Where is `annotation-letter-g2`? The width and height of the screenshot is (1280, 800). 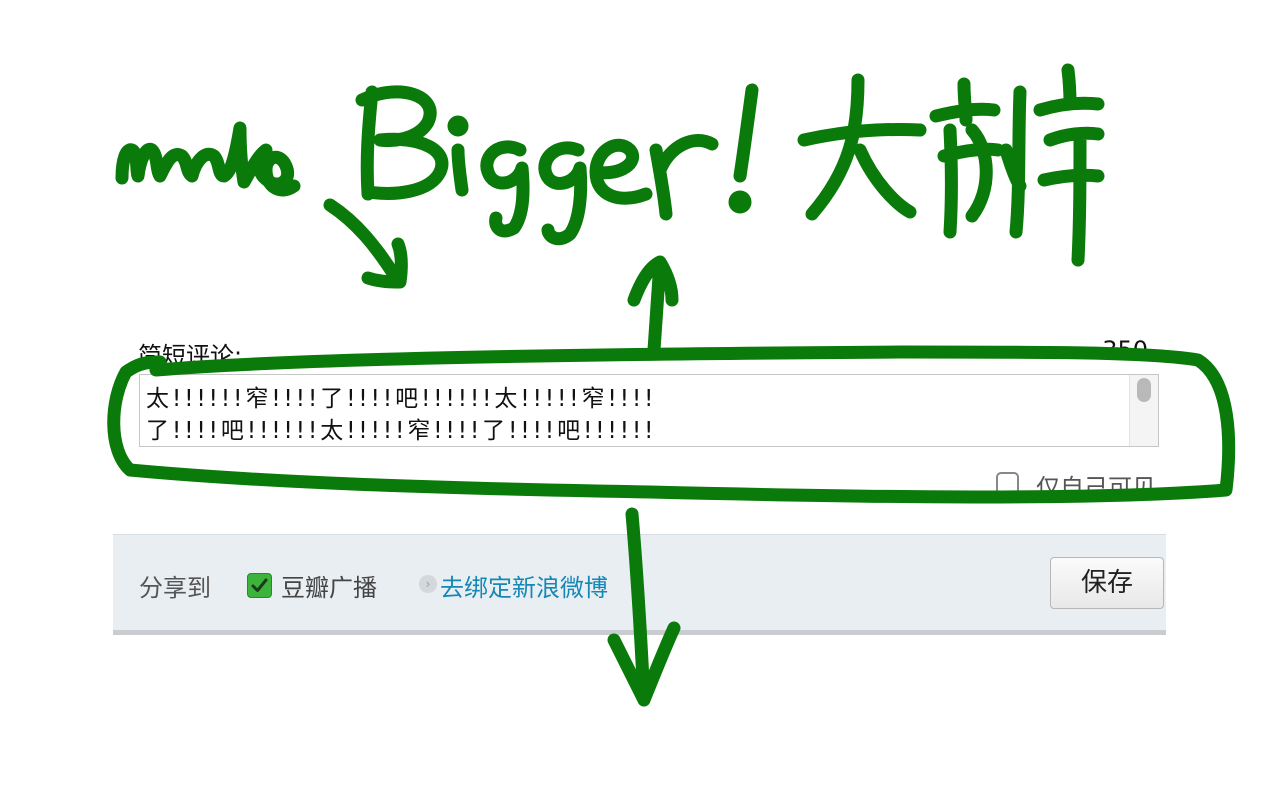
annotation-letter-g2 is located at coordinates (563, 193).